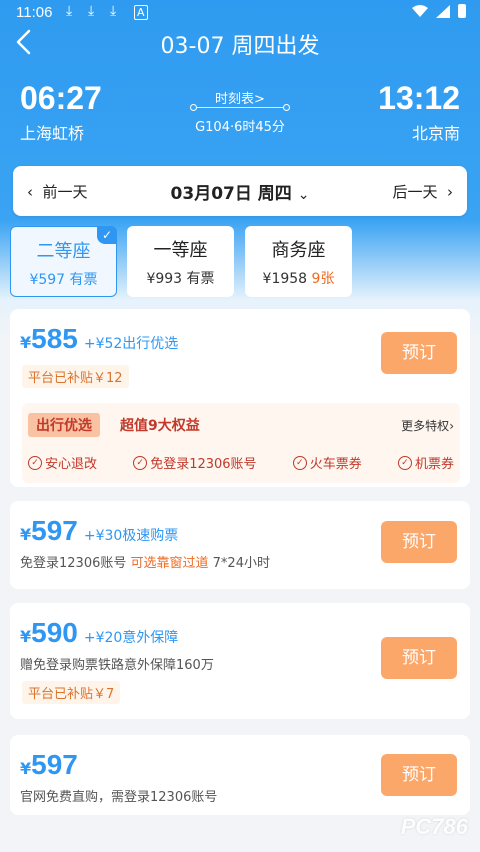  What do you see at coordinates (323, 279) in the screenshot?
I see `seat-availability: 9张` at bounding box center [323, 279].